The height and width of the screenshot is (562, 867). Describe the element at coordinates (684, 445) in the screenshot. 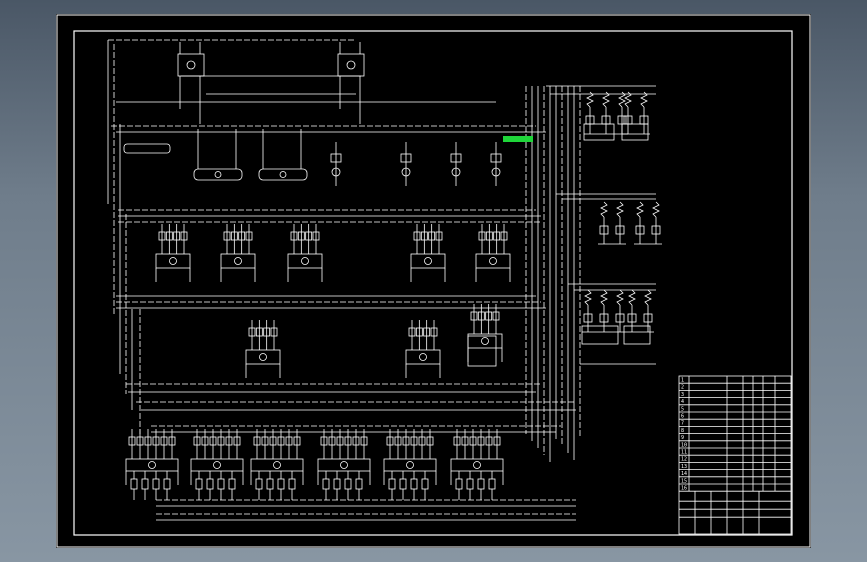

I see `title-block-row-number: 10` at that location.